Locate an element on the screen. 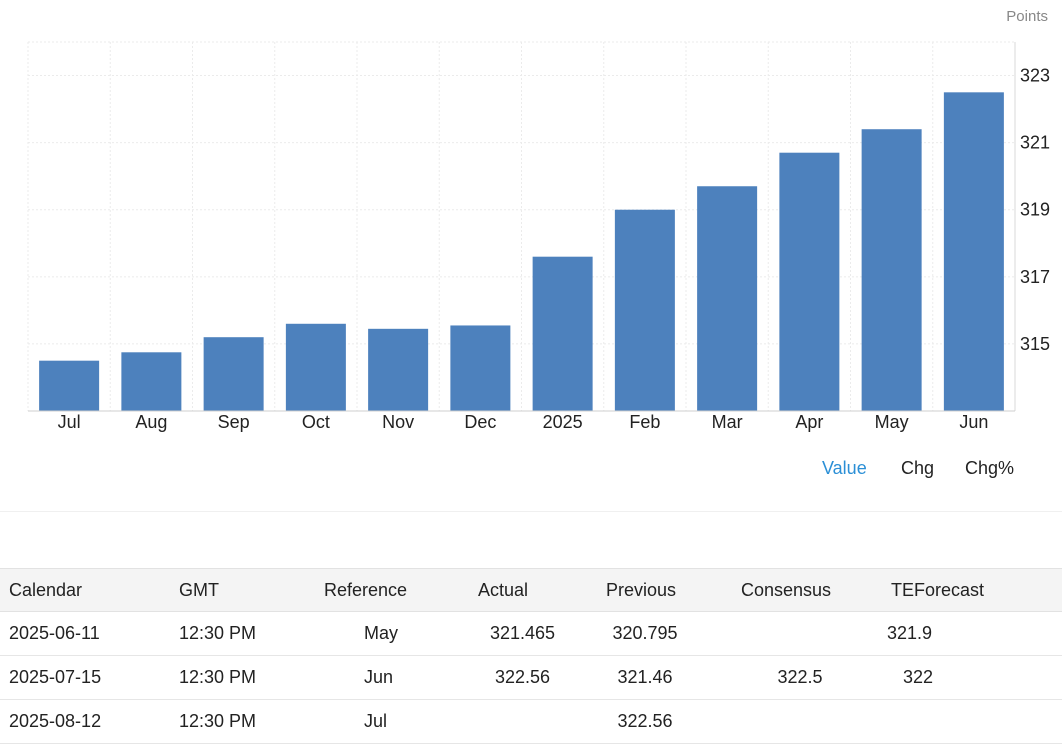 The height and width of the screenshot is (744, 1062). cell-previous: 321.46 is located at coordinates (620, 677).